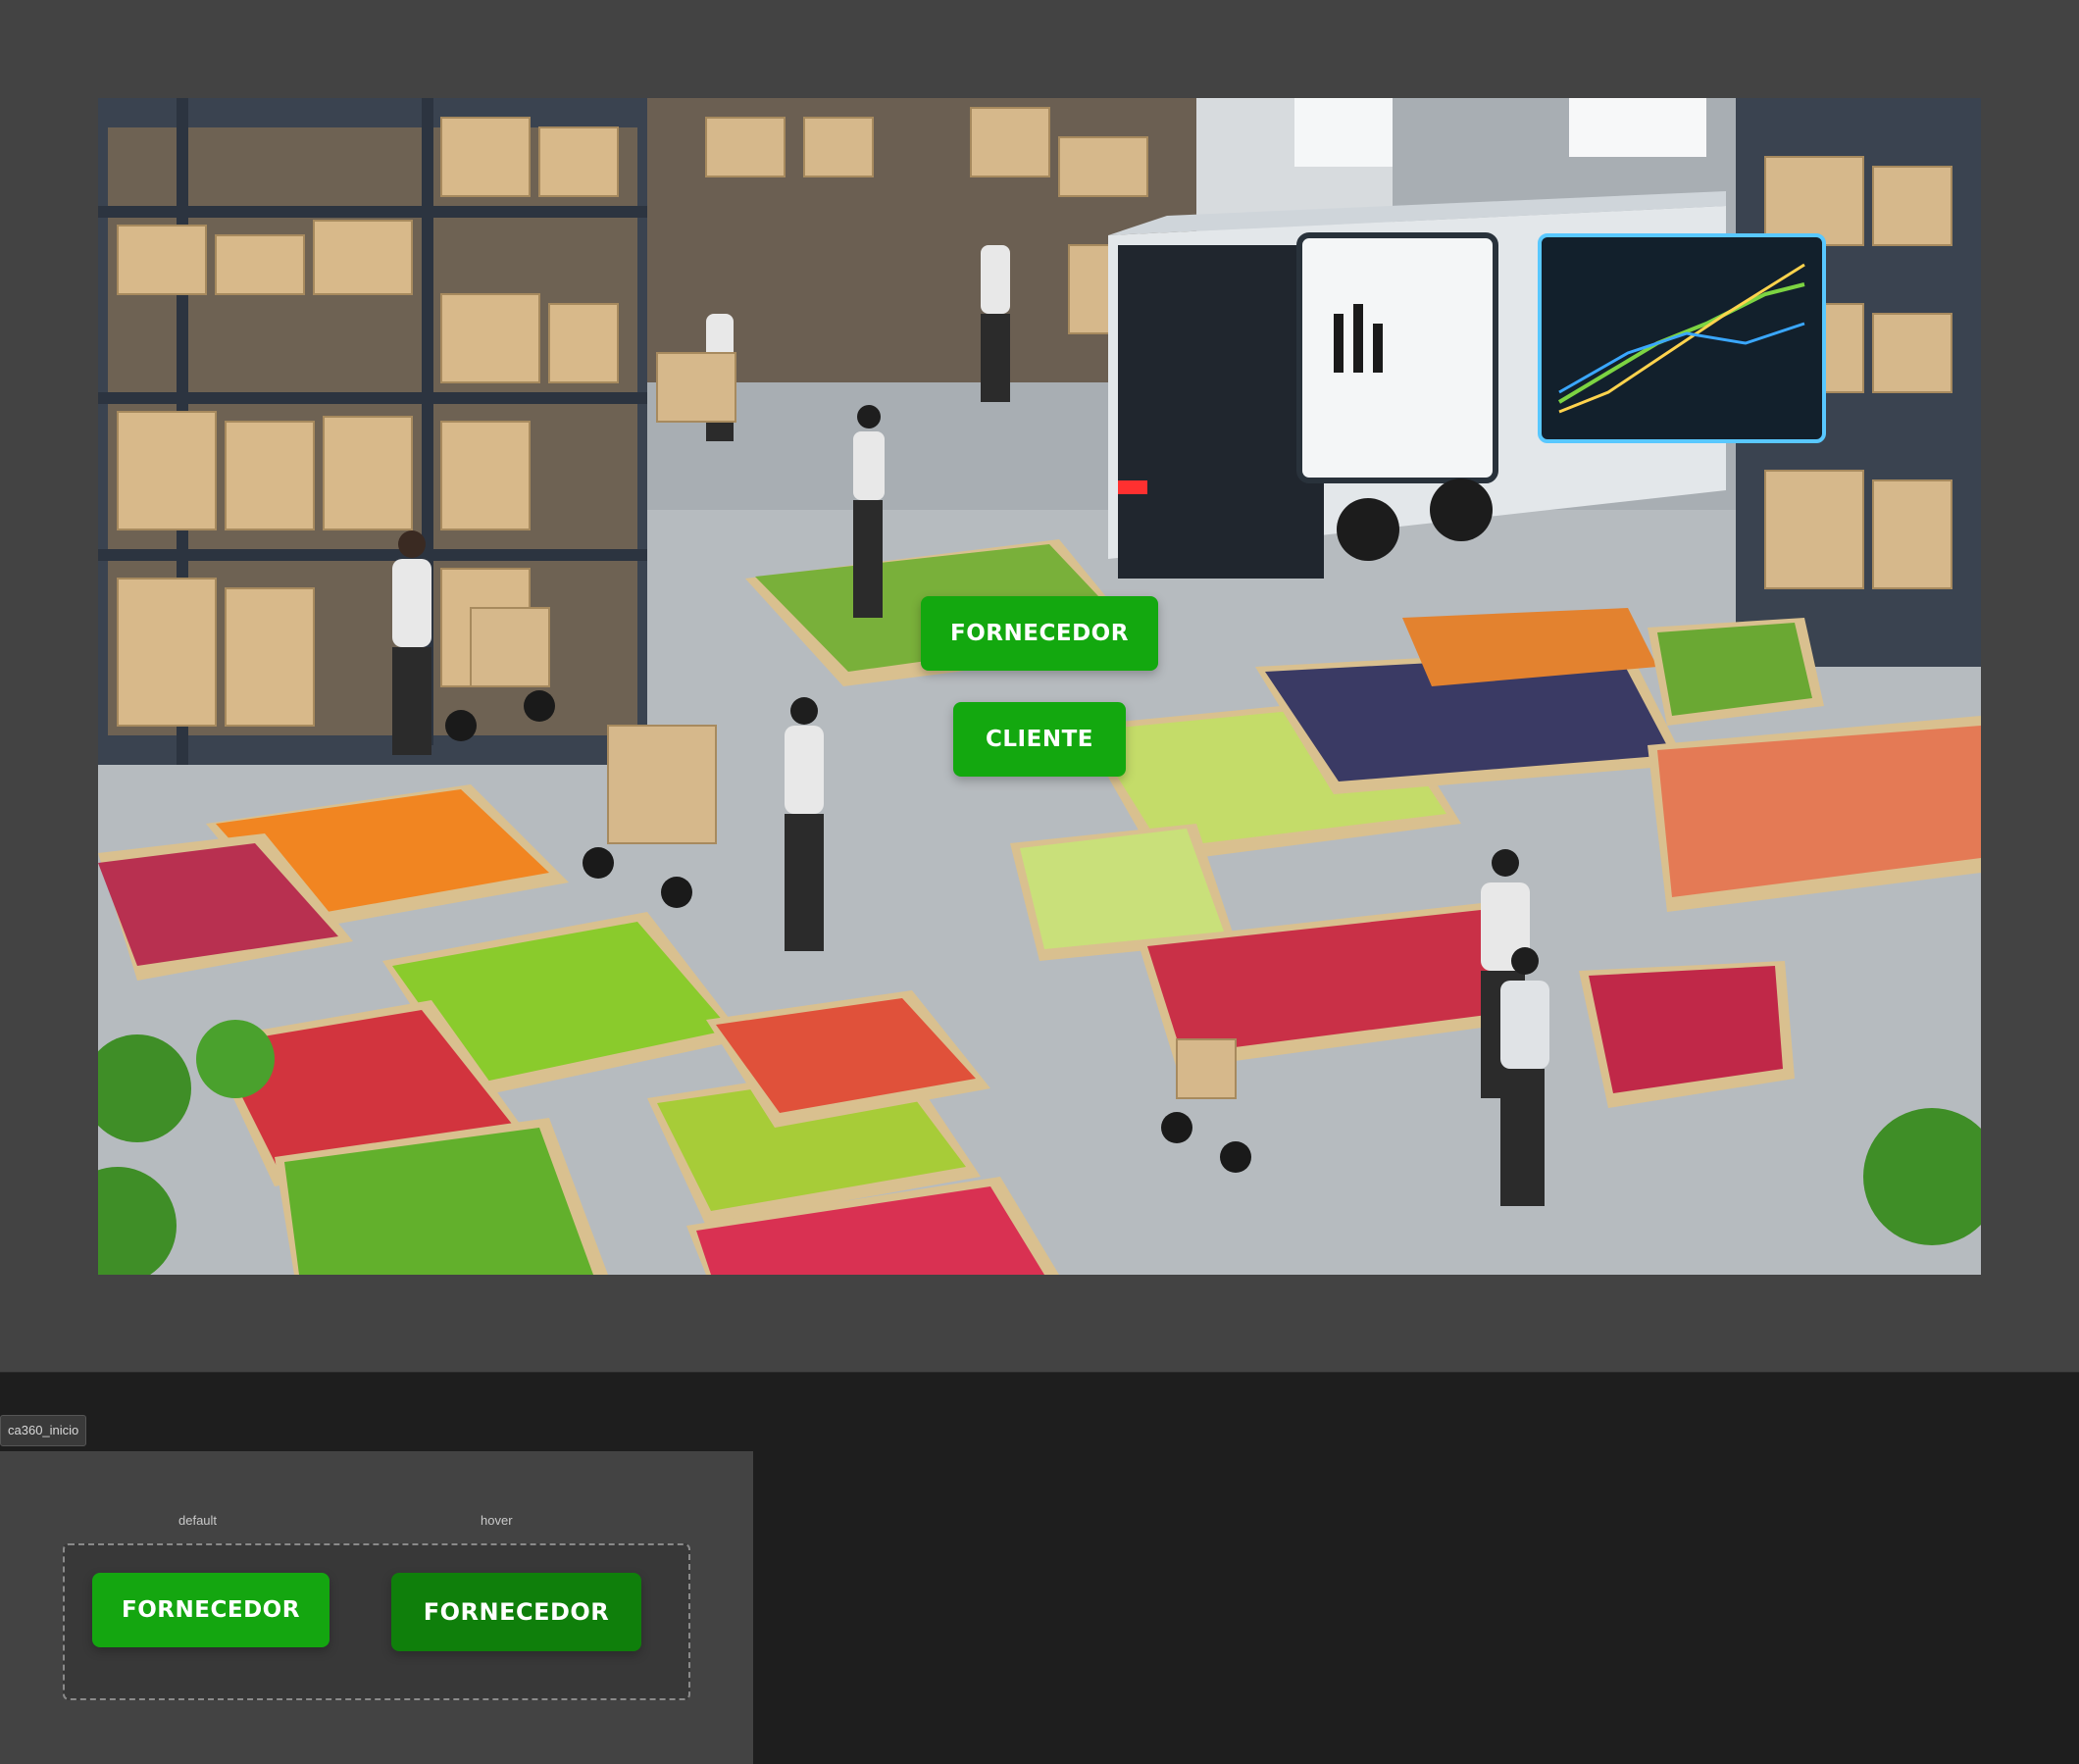 This screenshot has width=2079, height=1764. What do you see at coordinates (1039, 633) in the screenshot?
I see `fornecedor-button: FORNECEDOR` at bounding box center [1039, 633].